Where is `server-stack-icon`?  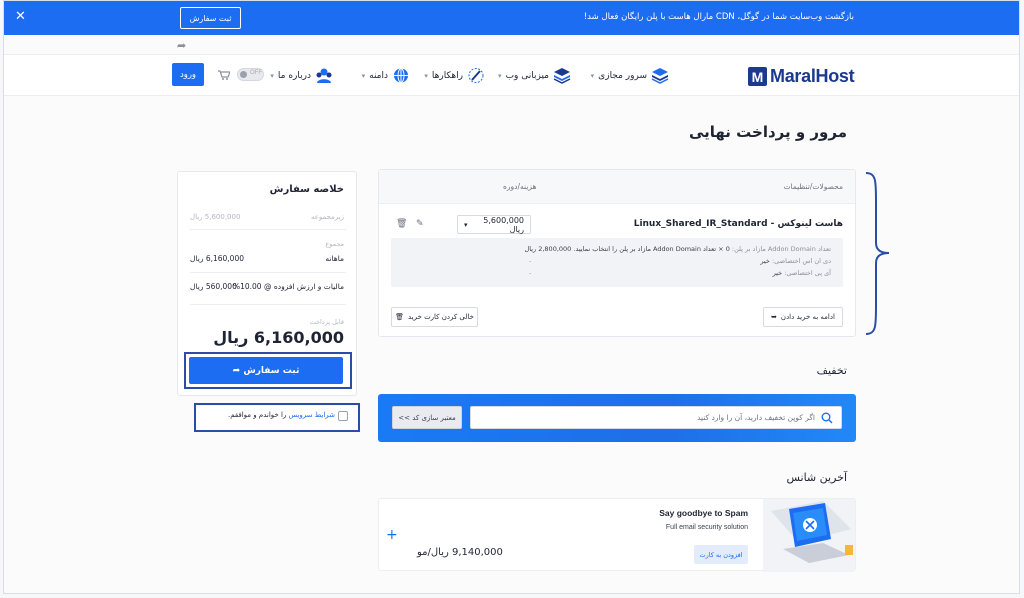 server-stack-icon is located at coordinates (660, 76).